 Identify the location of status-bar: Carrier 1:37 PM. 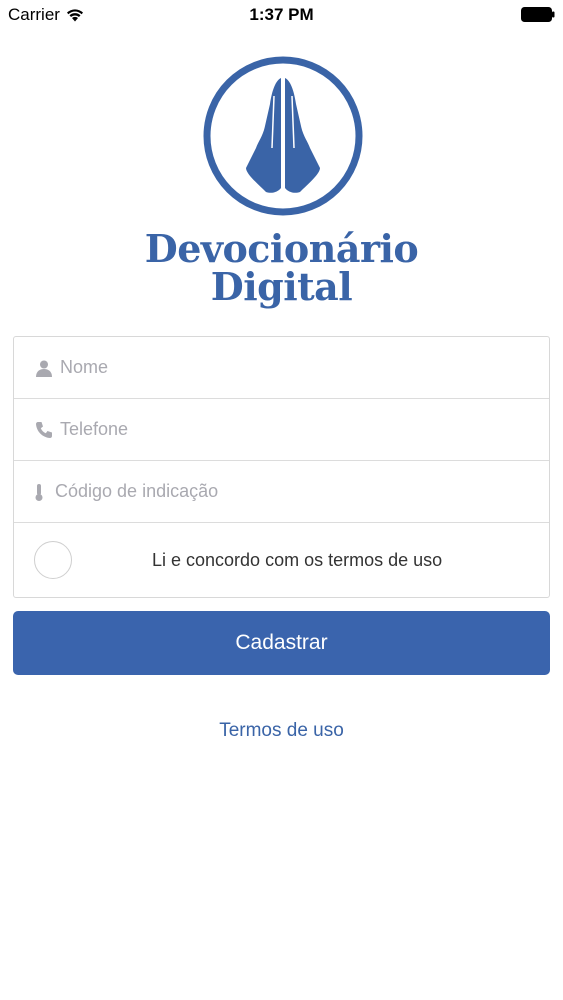
(281, 15).